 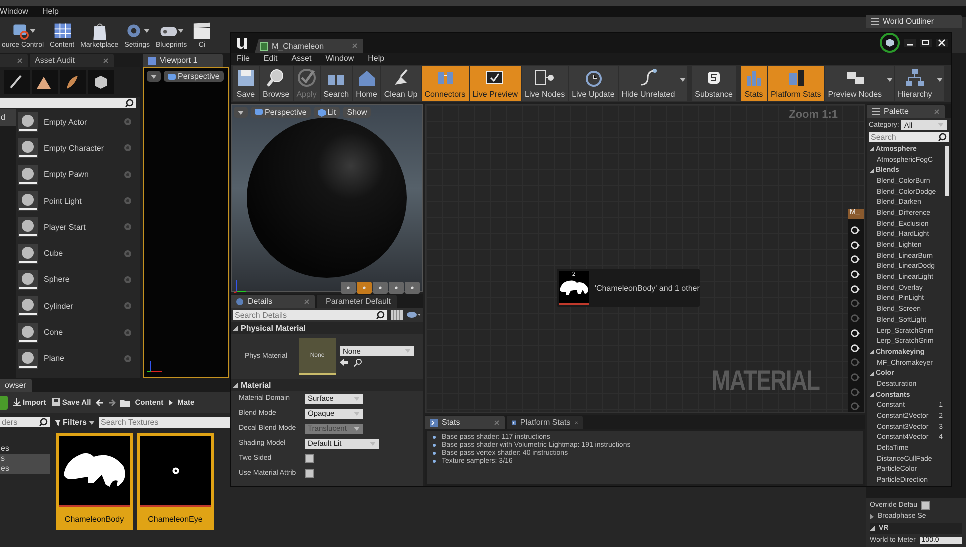 What do you see at coordinates (72, 60) in the screenshot?
I see `panel-tab: Asset Audit` at bounding box center [72, 60].